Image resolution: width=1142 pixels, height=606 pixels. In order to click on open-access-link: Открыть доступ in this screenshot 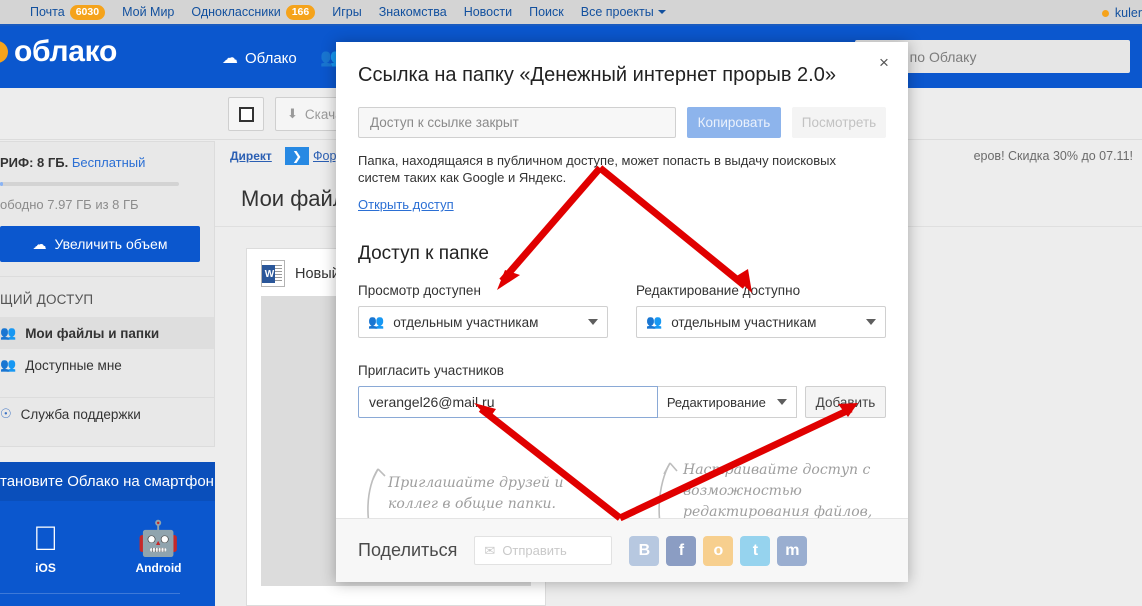, I will do `click(406, 204)`.